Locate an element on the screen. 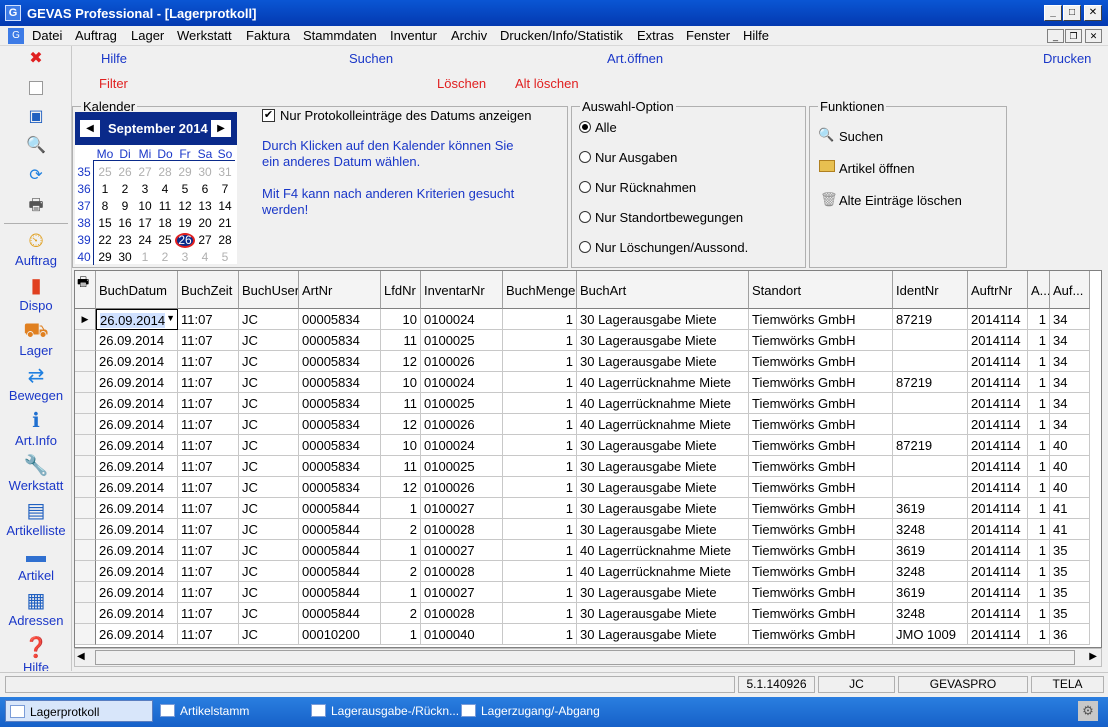 The width and height of the screenshot is (1108, 727). table-cell: 10 is located at coordinates (401, 445).